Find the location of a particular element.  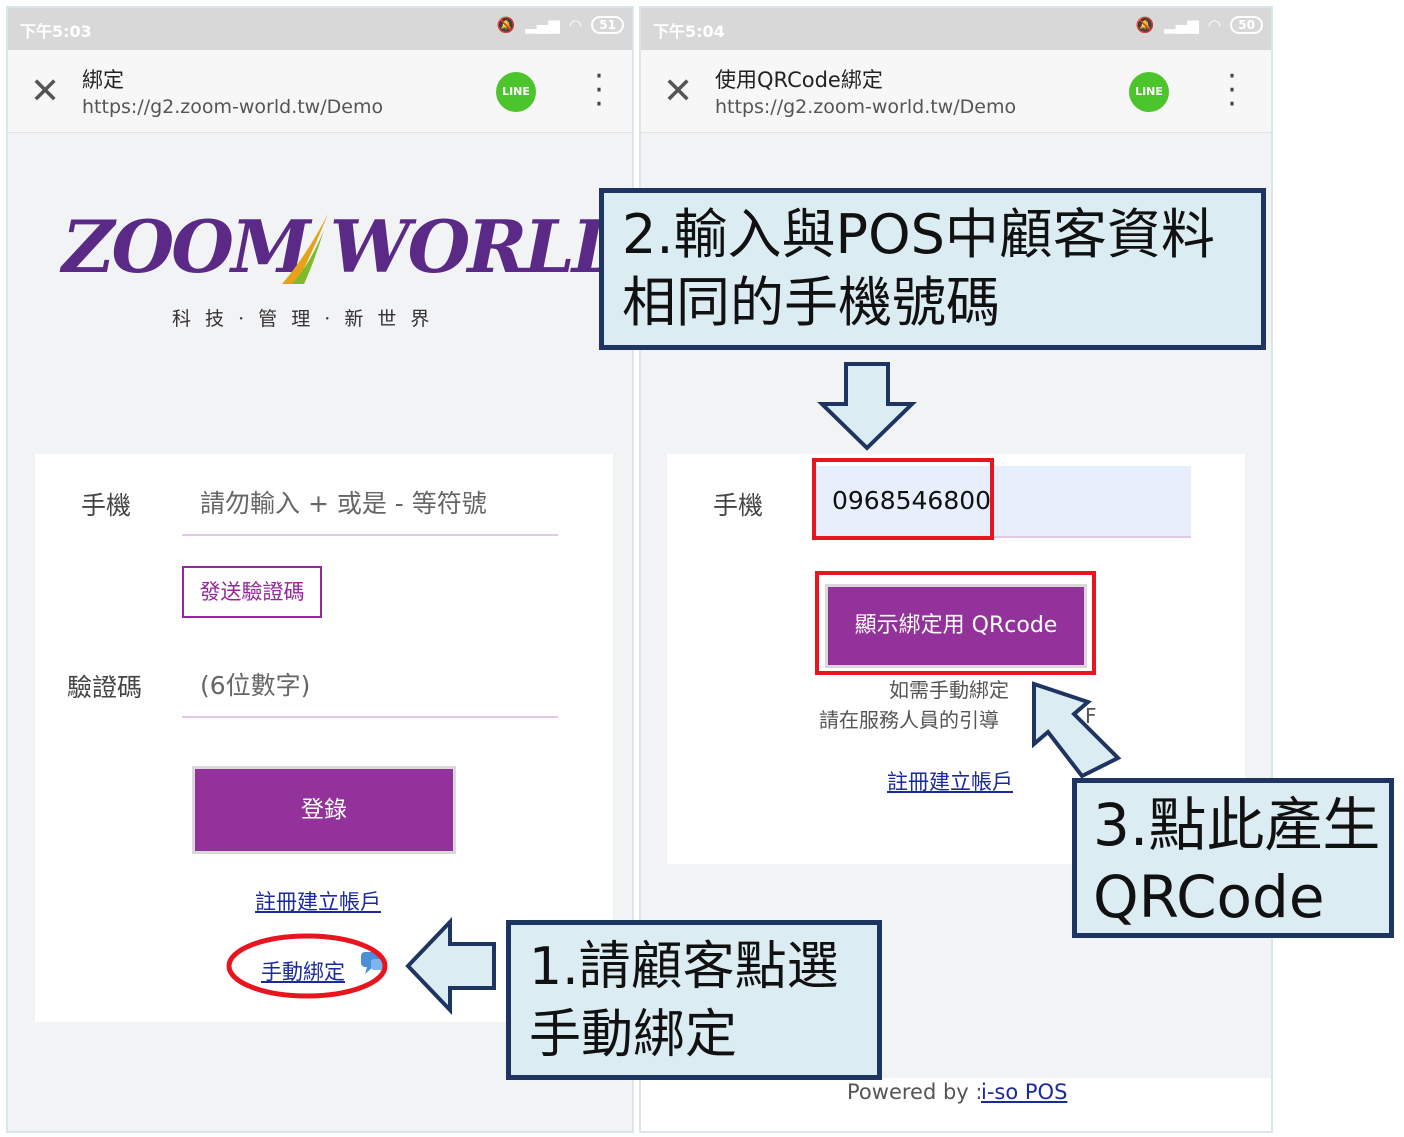

callout-step-3-line1: 3.點此產生 is located at coordinates (1237, 825).